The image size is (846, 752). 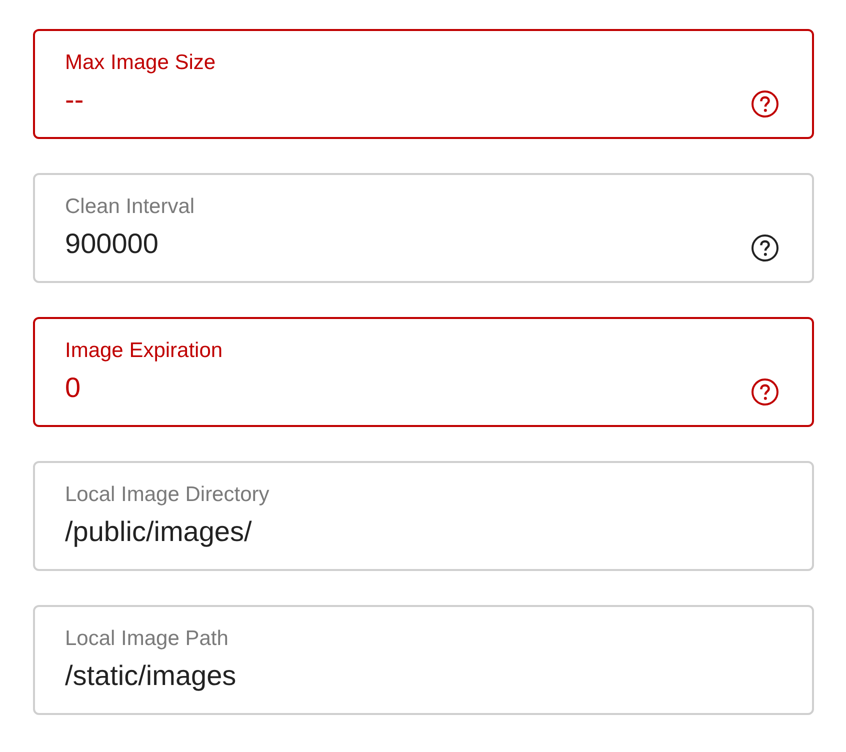 What do you see at coordinates (119, 244) in the screenshot?
I see `value-input: 900000` at bounding box center [119, 244].